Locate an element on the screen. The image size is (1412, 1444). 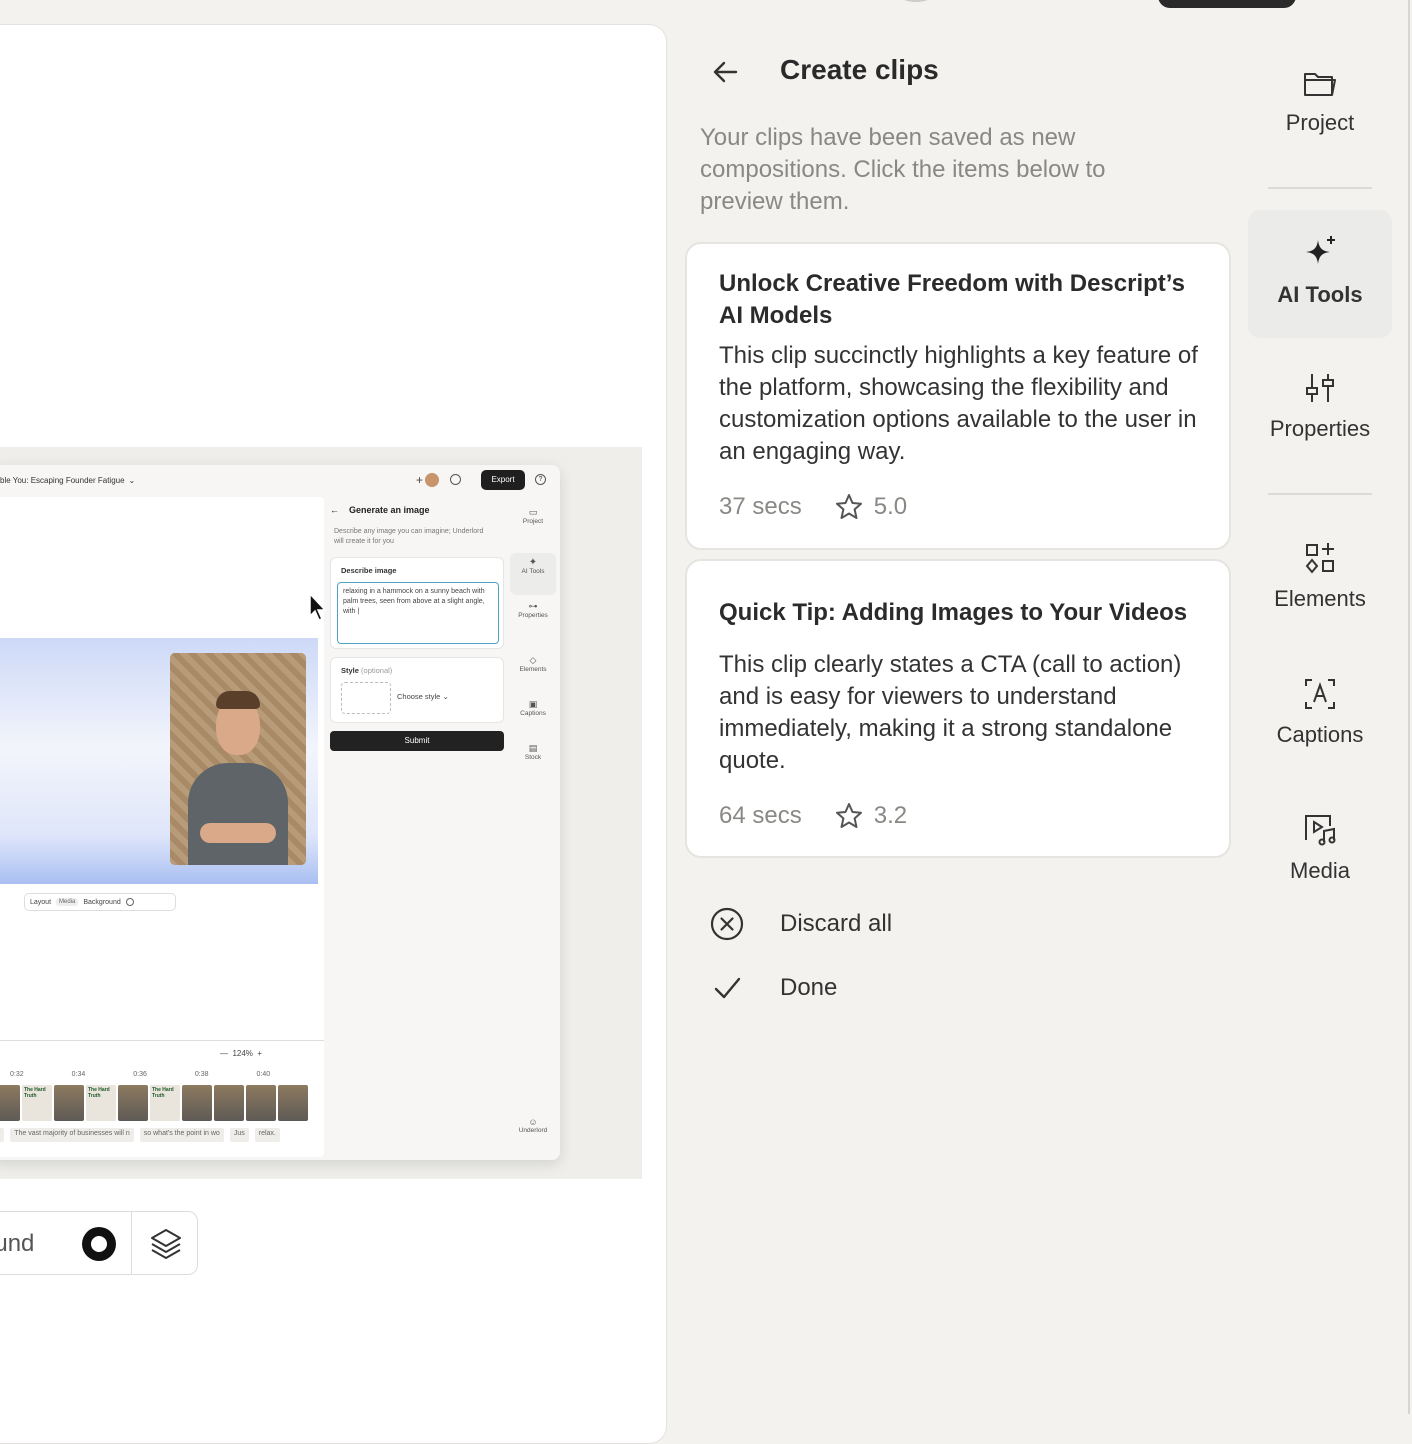
clip-duration: 37 secs is located at coordinates (760, 506).